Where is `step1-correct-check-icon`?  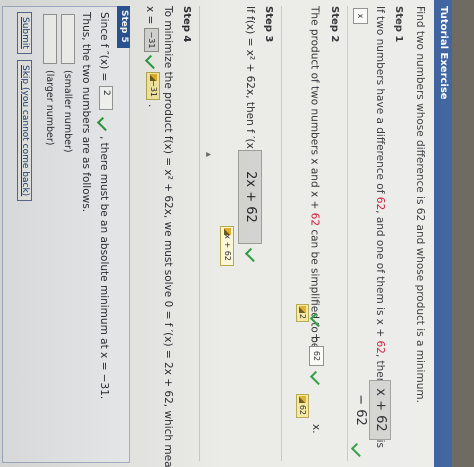
step1-correct-check-icon is located at coordinates (358, 450).